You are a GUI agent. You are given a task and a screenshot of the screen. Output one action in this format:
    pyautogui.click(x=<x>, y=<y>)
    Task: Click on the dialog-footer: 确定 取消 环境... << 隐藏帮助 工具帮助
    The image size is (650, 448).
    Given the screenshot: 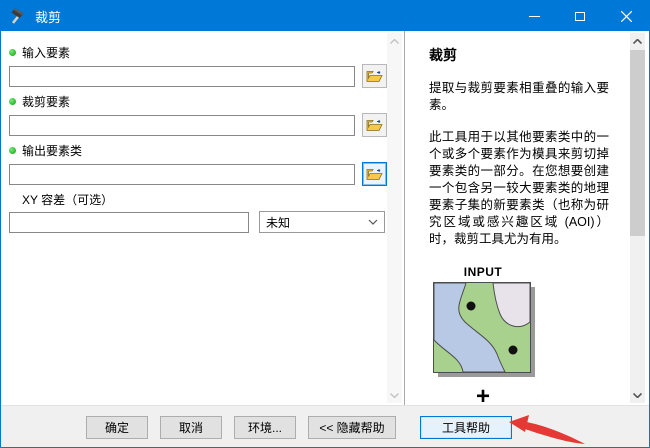 What is the action you would take?
    pyautogui.click(x=325, y=426)
    